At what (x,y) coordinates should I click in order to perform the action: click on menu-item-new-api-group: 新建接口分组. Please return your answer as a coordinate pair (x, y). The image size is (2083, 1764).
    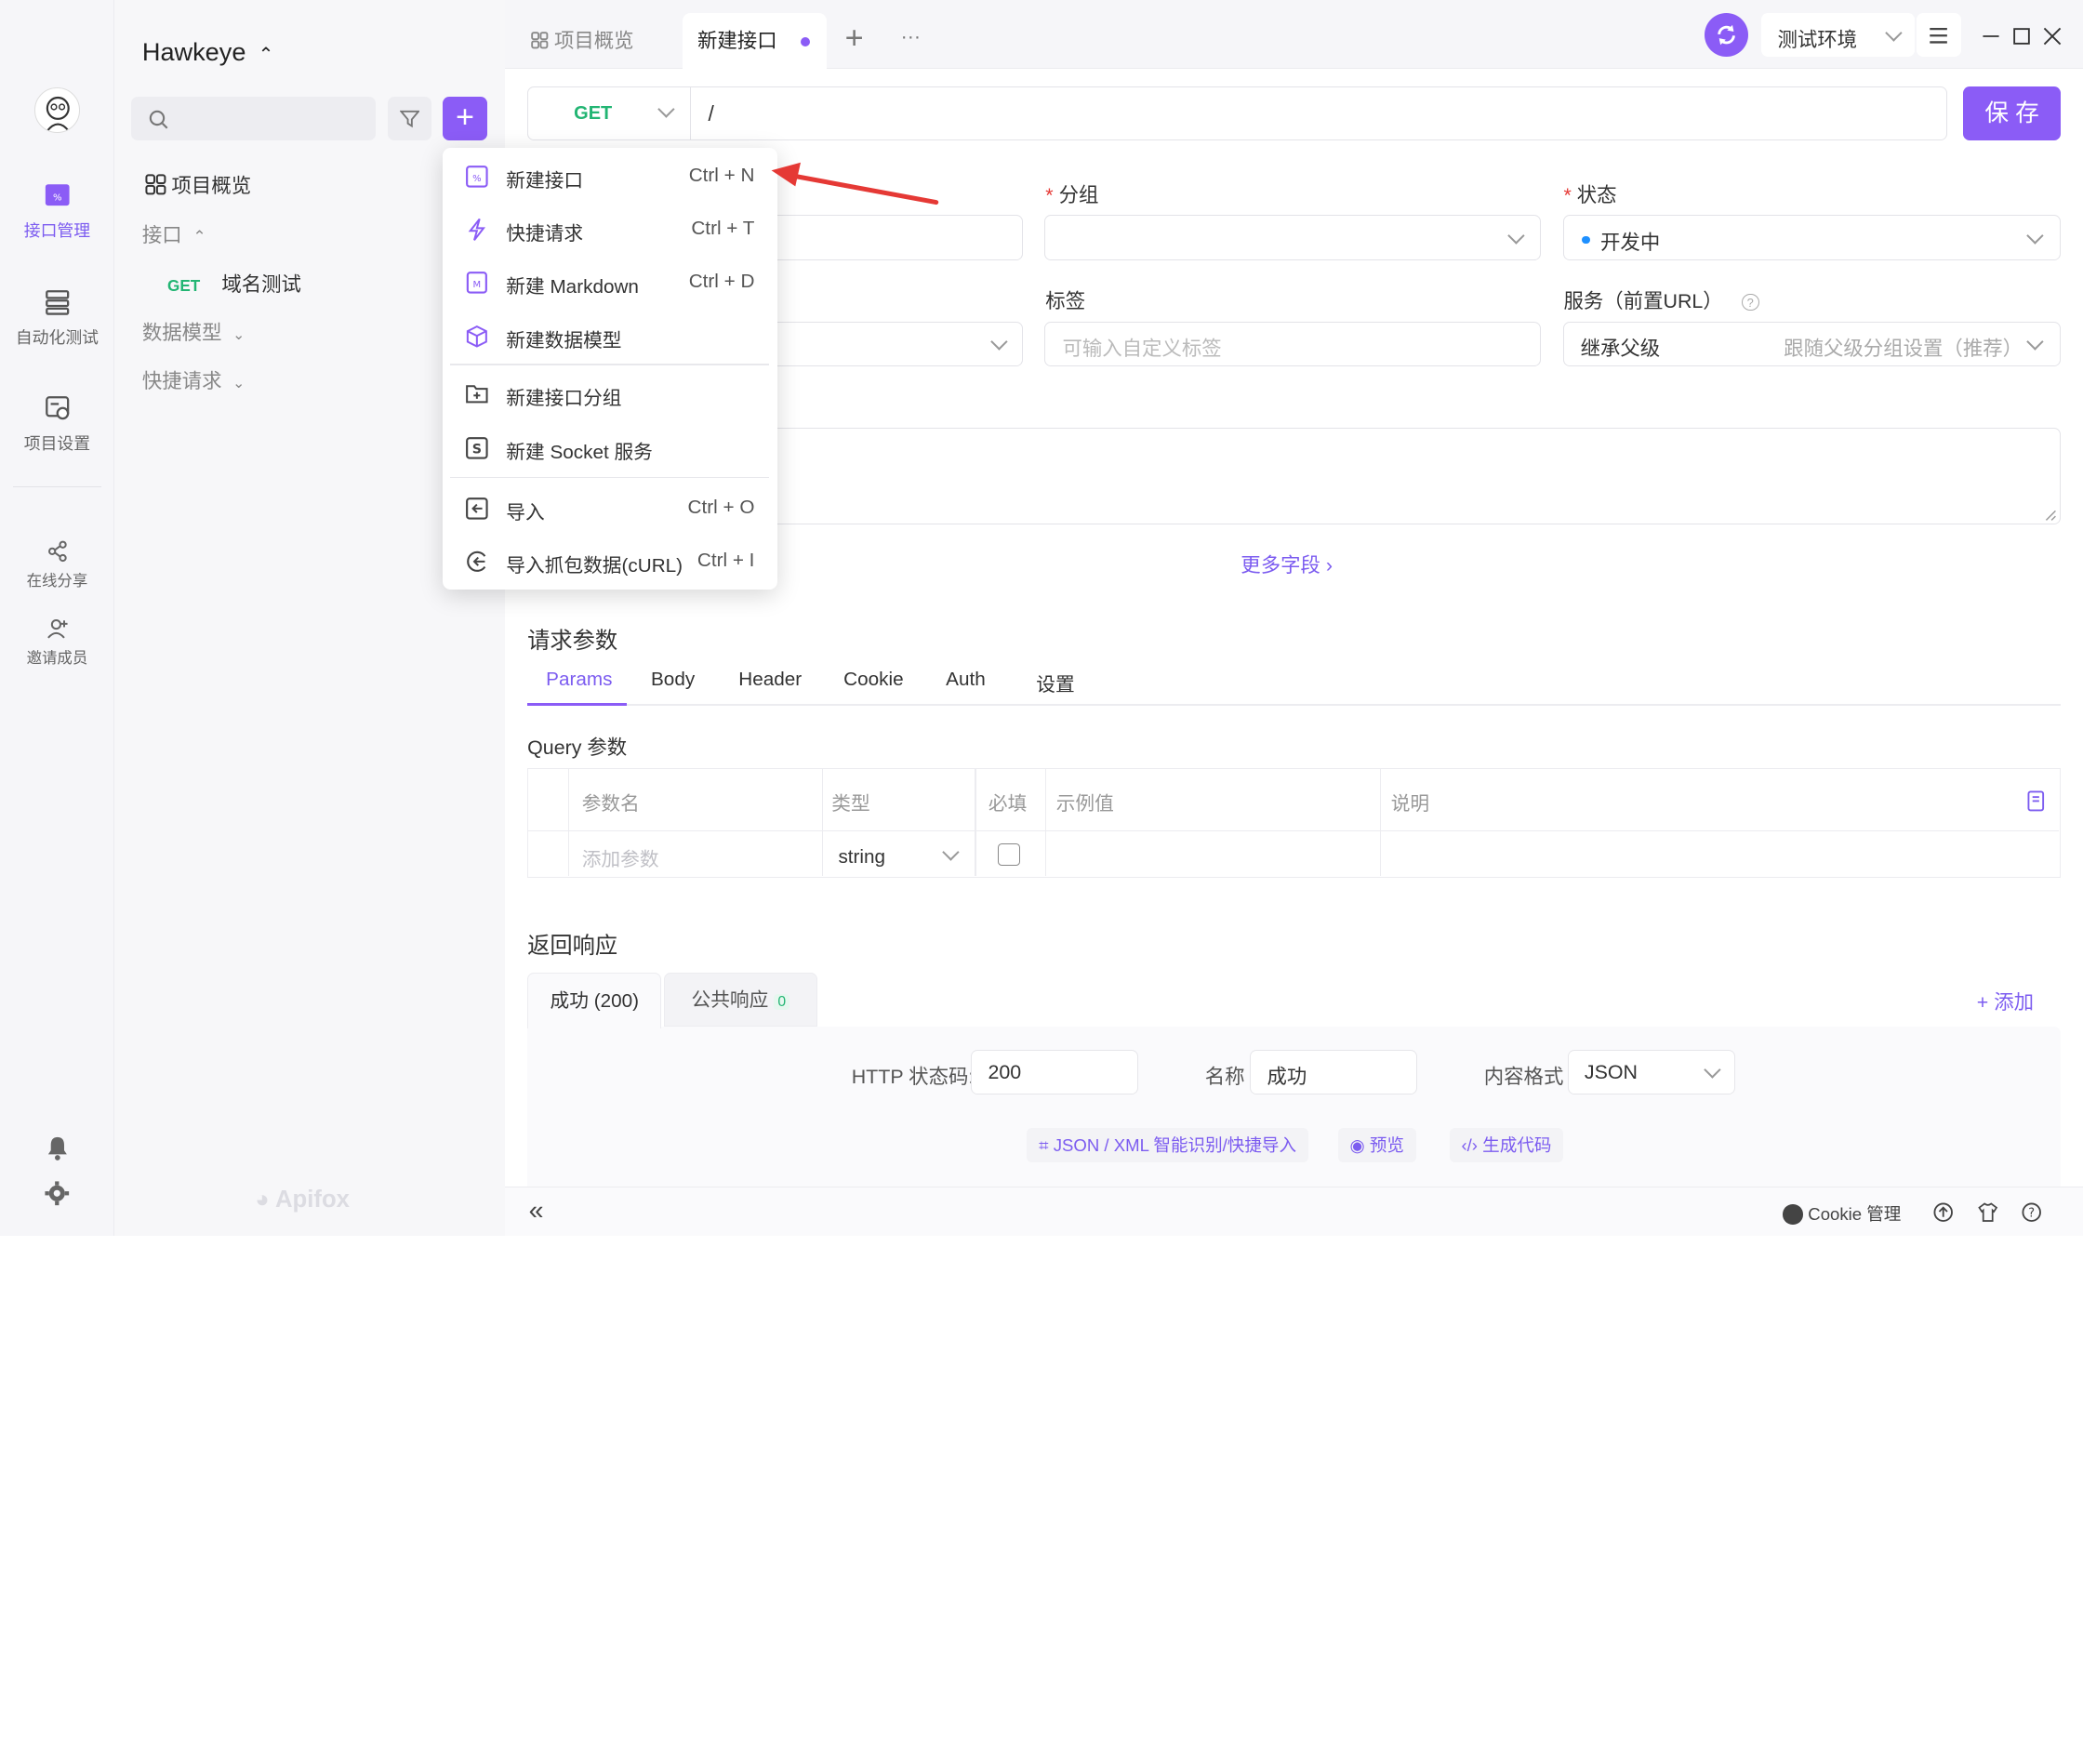
    Looking at the image, I should click on (610, 394).